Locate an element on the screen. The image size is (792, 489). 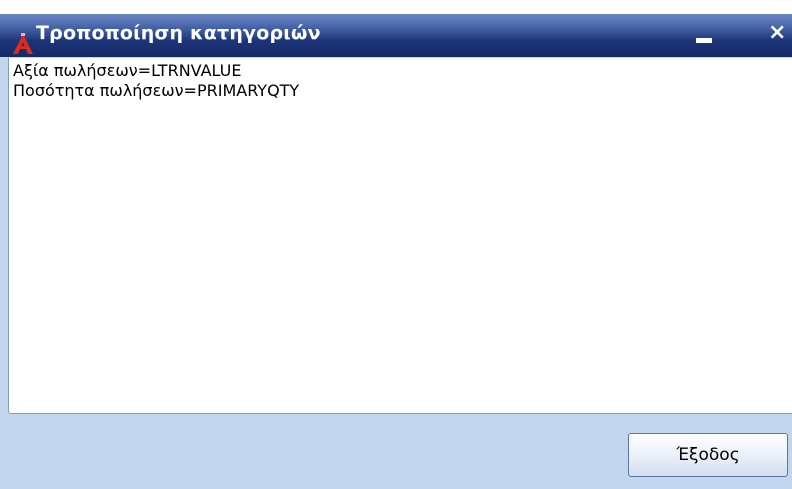
memo-line: Αξία πωλήσεων=LTRNVALUE is located at coordinates (127, 70).